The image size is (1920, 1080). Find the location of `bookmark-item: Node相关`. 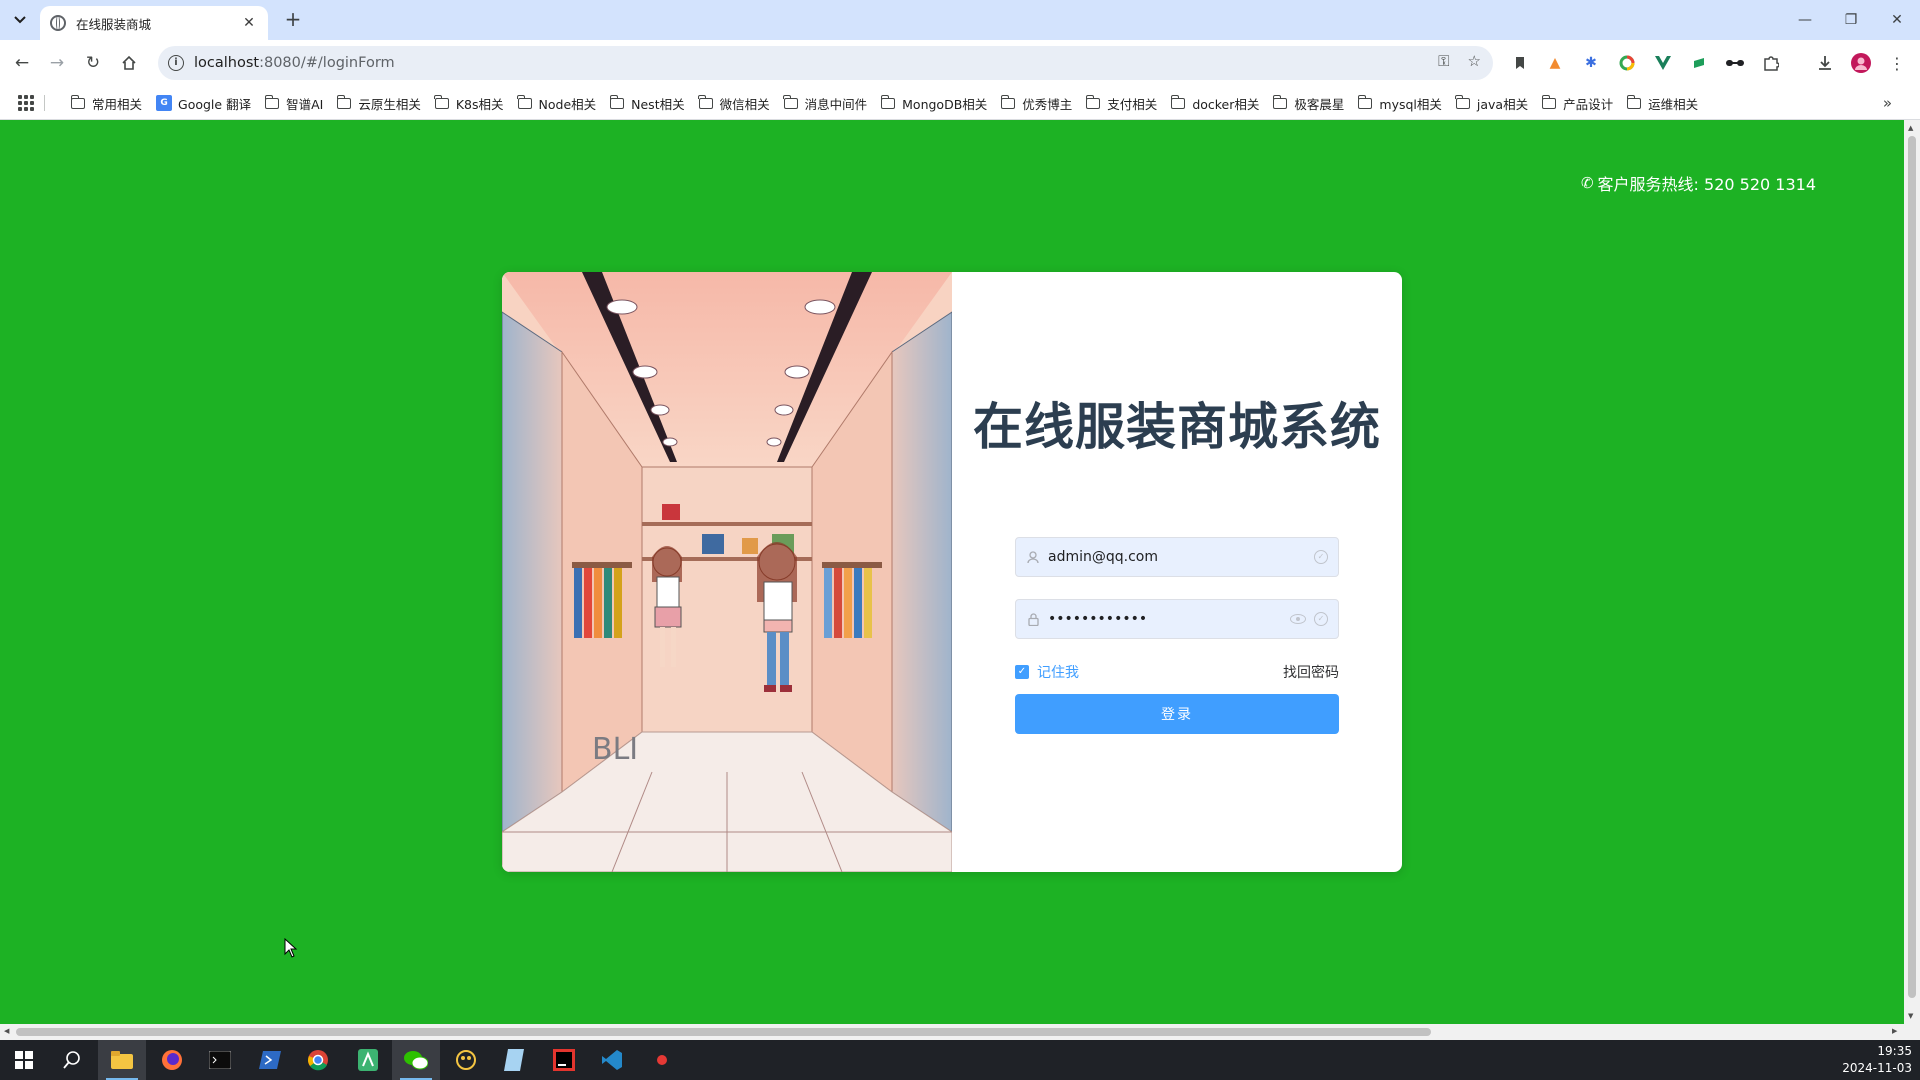

bookmark-item: Node相关 is located at coordinates (557, 103).